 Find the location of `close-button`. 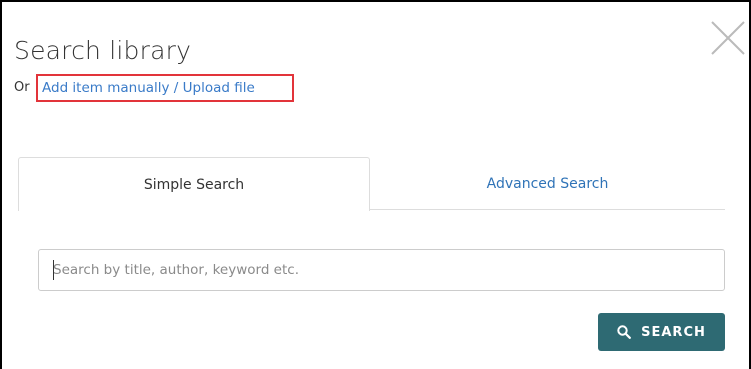

close-button is located at coordinates (728, 38).